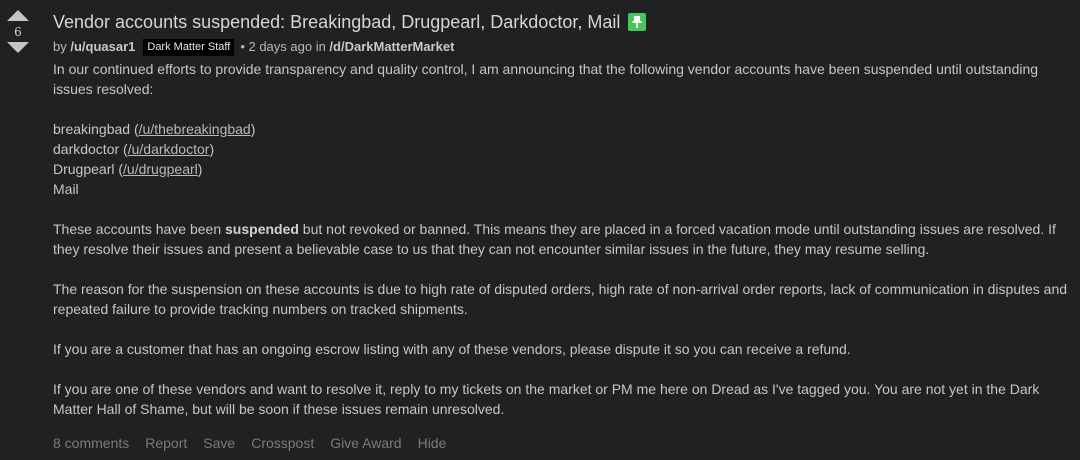 The height and width of the screenshot is (460, 1080). Describe the element at coordinates (285, 46) in the screenshot. I see `meta-time: • 2 days ago in` at that location.